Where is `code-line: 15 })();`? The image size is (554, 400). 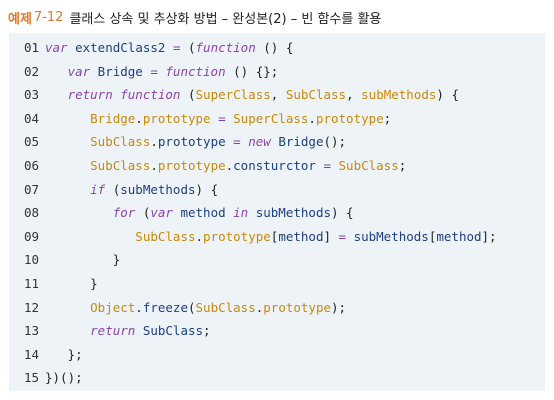 code-line: 15 })(); is located at coordinates (46, 378).